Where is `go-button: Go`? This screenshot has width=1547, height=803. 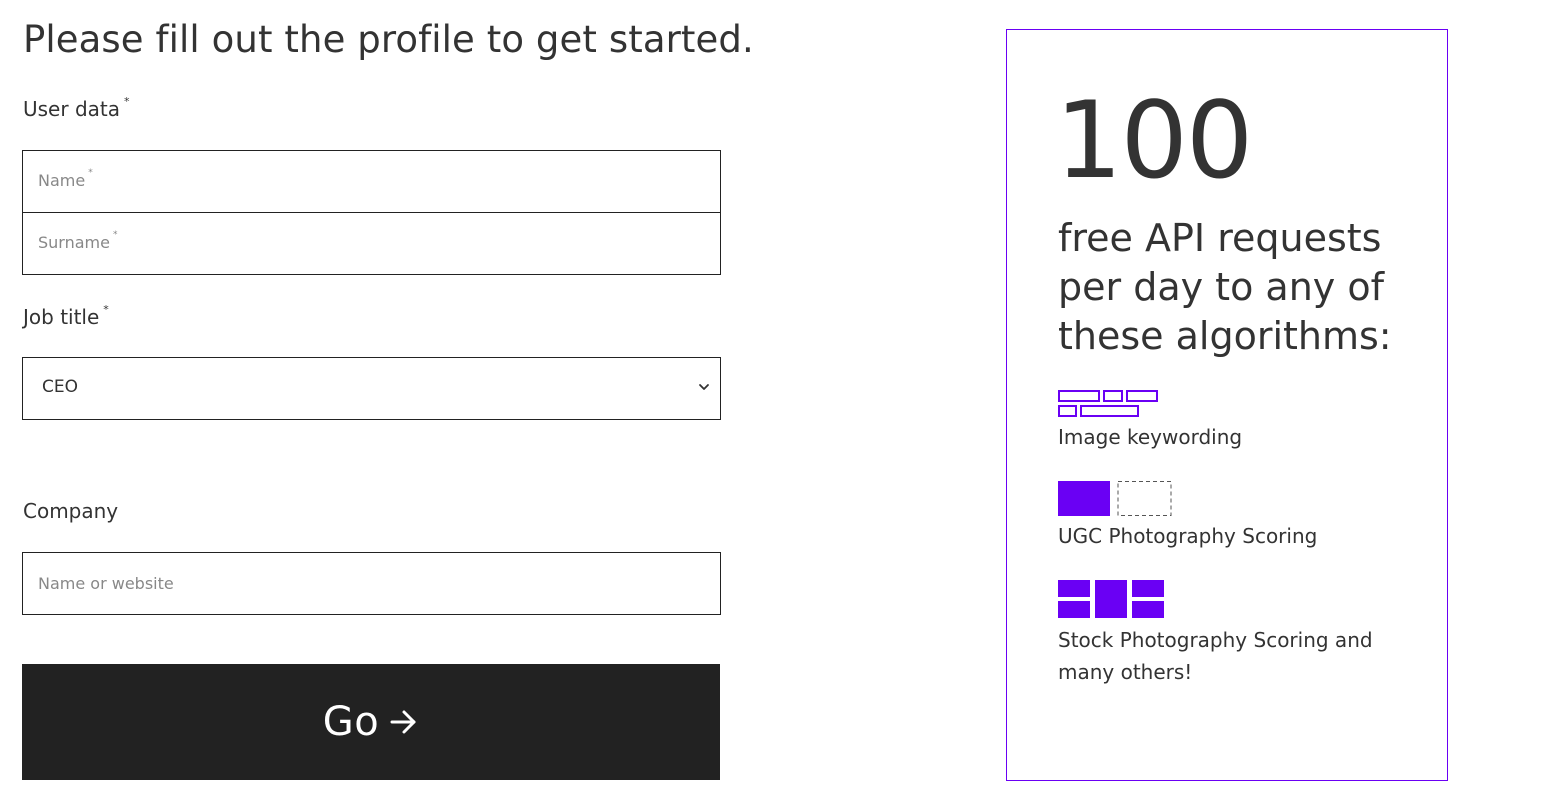
go-button: Go is located at coordinates (371, 722).